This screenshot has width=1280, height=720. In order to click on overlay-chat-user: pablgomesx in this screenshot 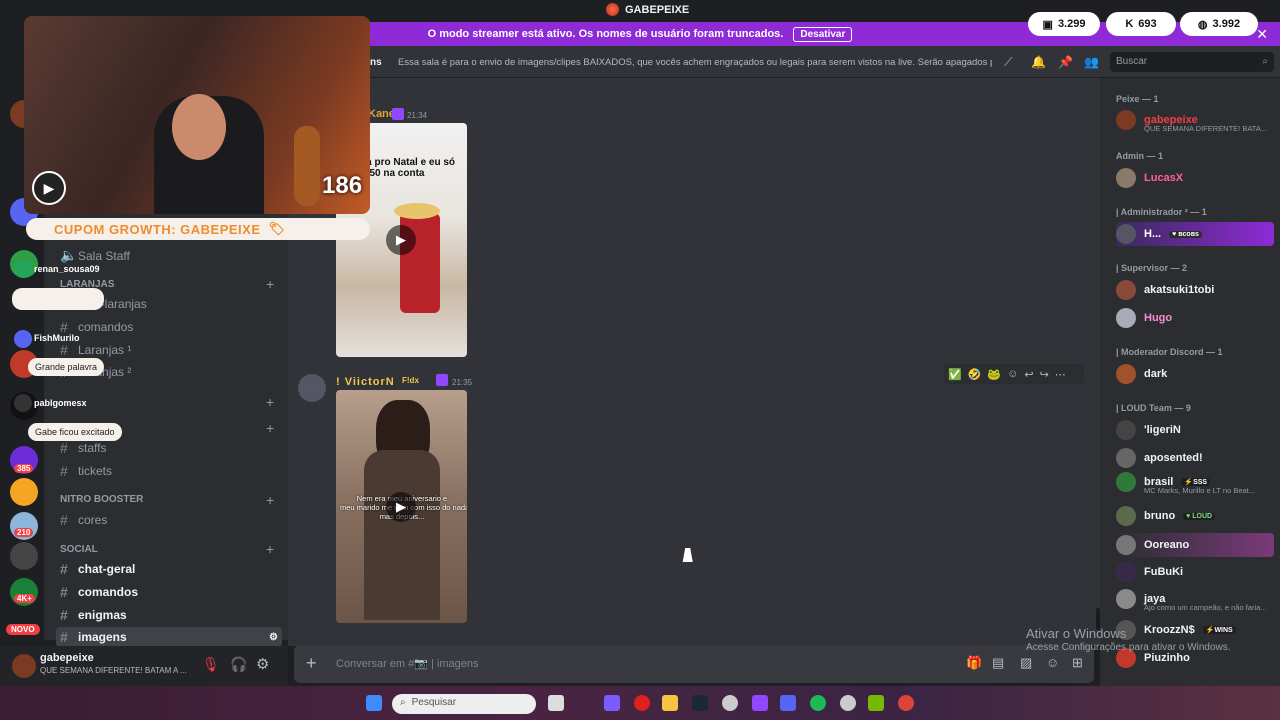, I will do `click(60, 403)`.